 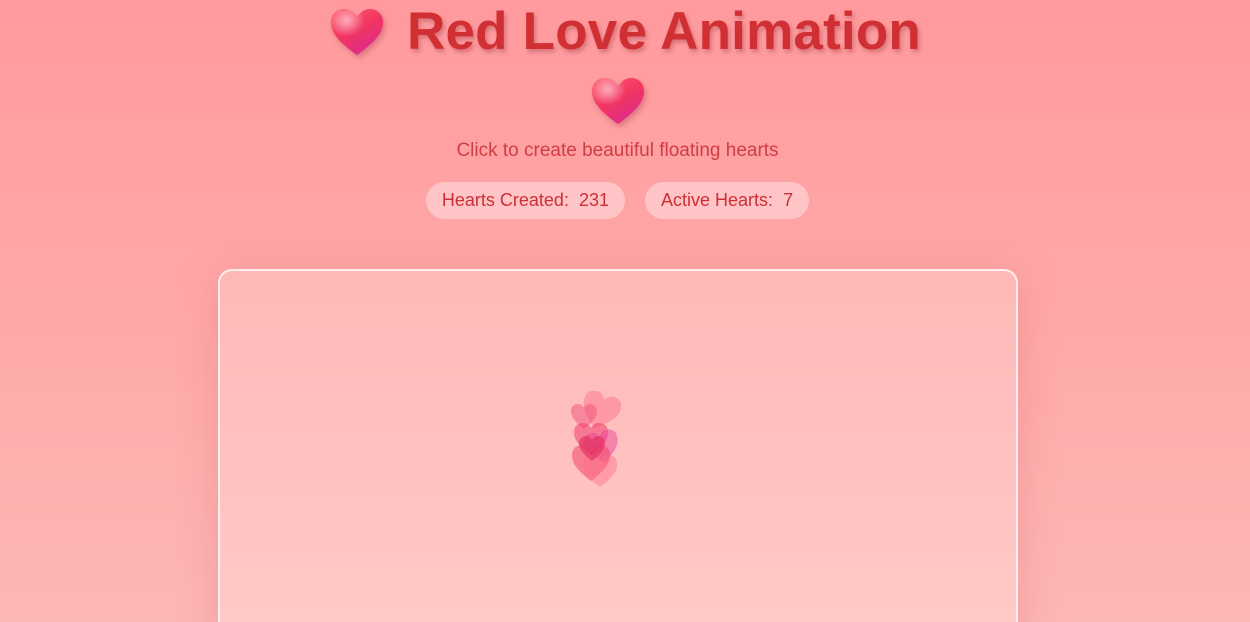 I want to click on active-hearts-value: 7, so click(x=788, y=200).